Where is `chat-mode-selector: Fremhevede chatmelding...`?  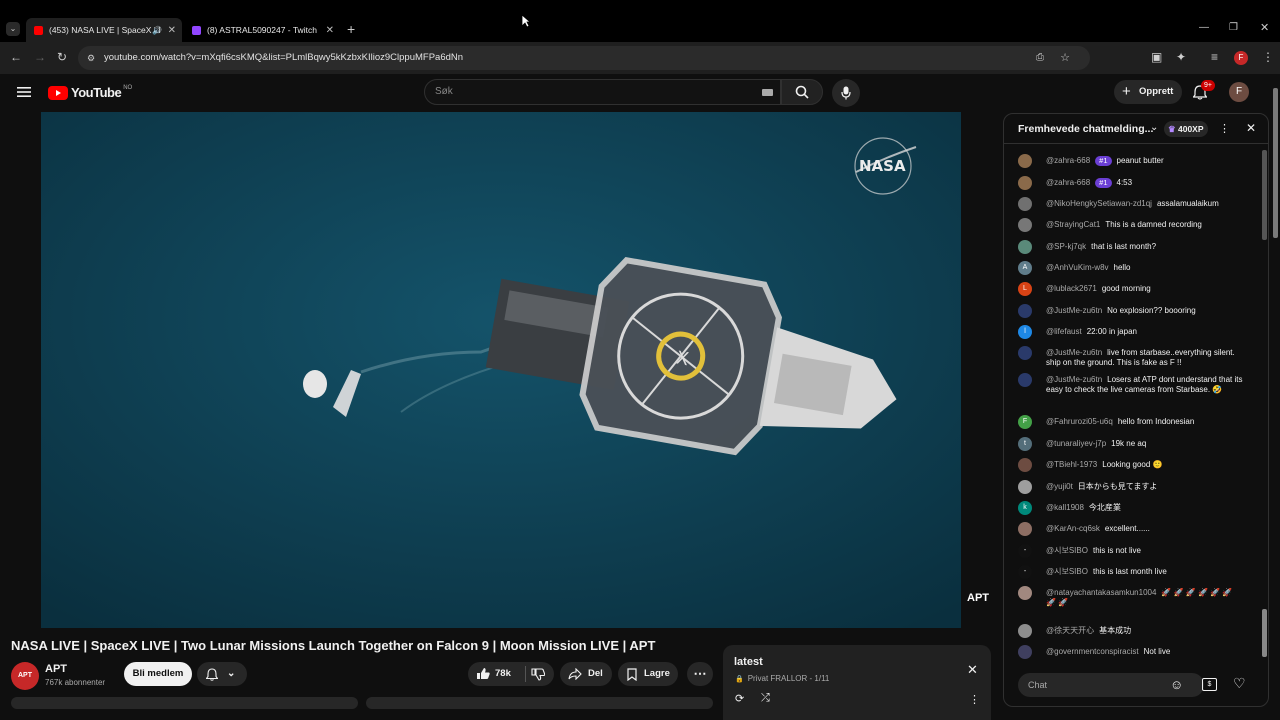
chat-mode-selector: Fremhevede chatmelding... is located at coordinates (1085, 129).